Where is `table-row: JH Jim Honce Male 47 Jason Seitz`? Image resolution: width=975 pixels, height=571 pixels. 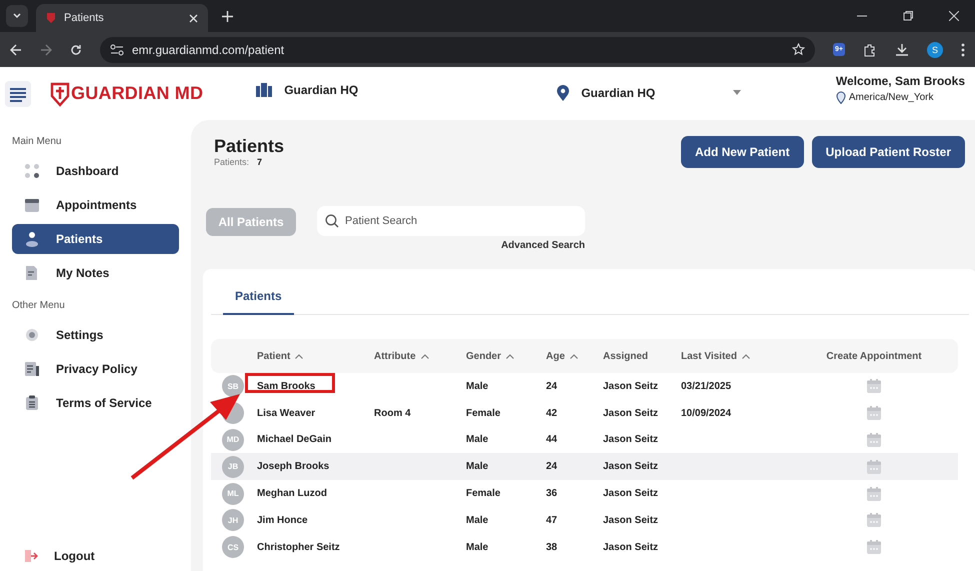 table-row: JH Jim Honce Male 47 Jason Seitz is located at coordinates (584, 520).